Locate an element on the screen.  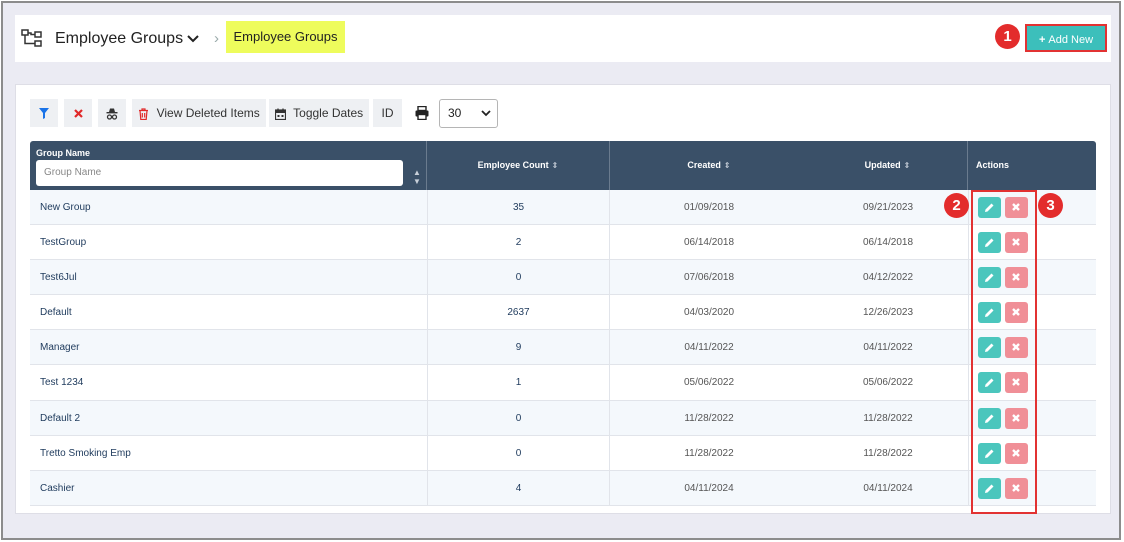
annotation-badge-3: 3 is located at coordinates (1050, 205).